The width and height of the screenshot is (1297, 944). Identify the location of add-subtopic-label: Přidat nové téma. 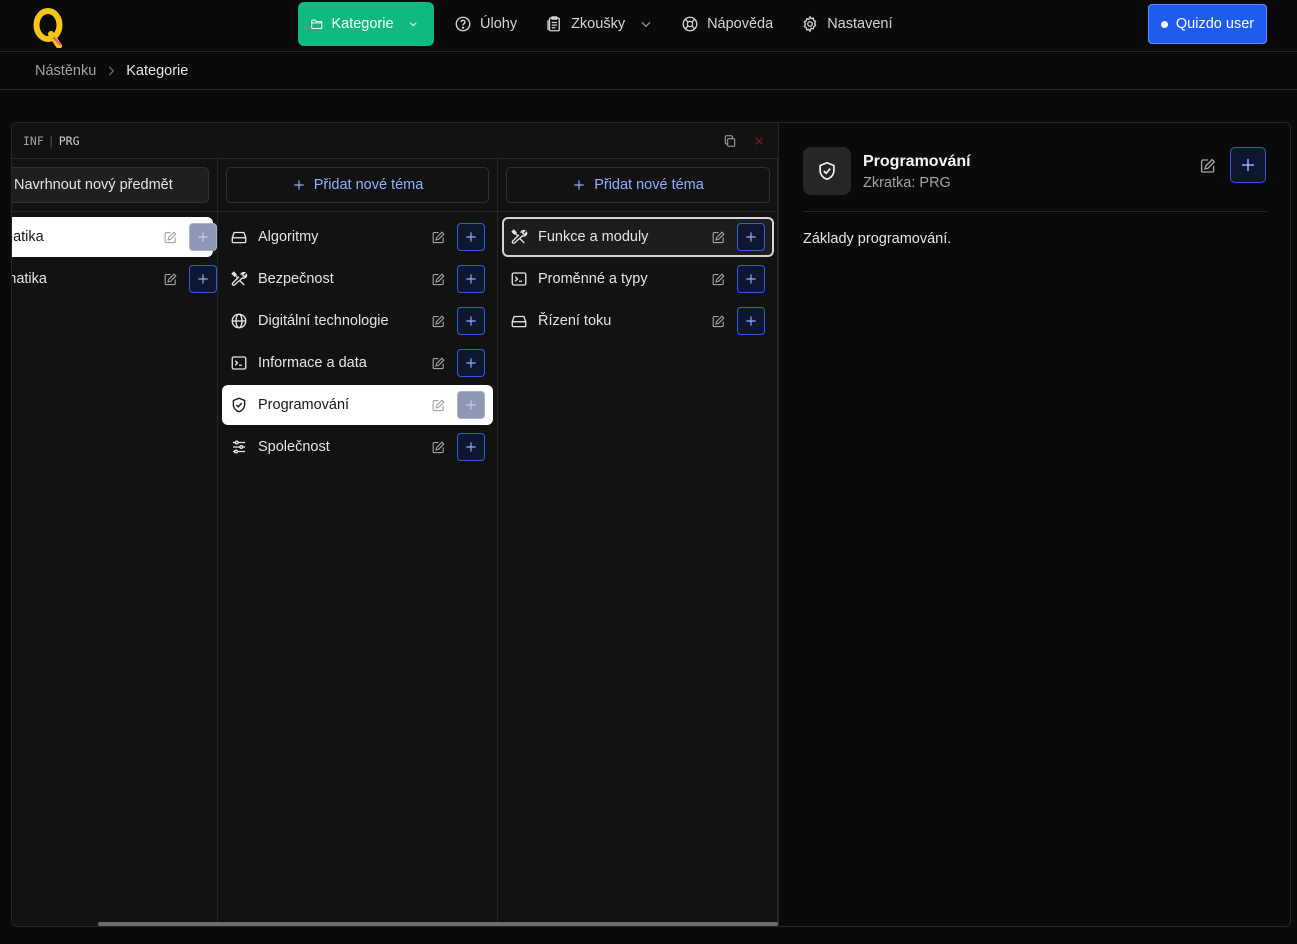
(649, 185).